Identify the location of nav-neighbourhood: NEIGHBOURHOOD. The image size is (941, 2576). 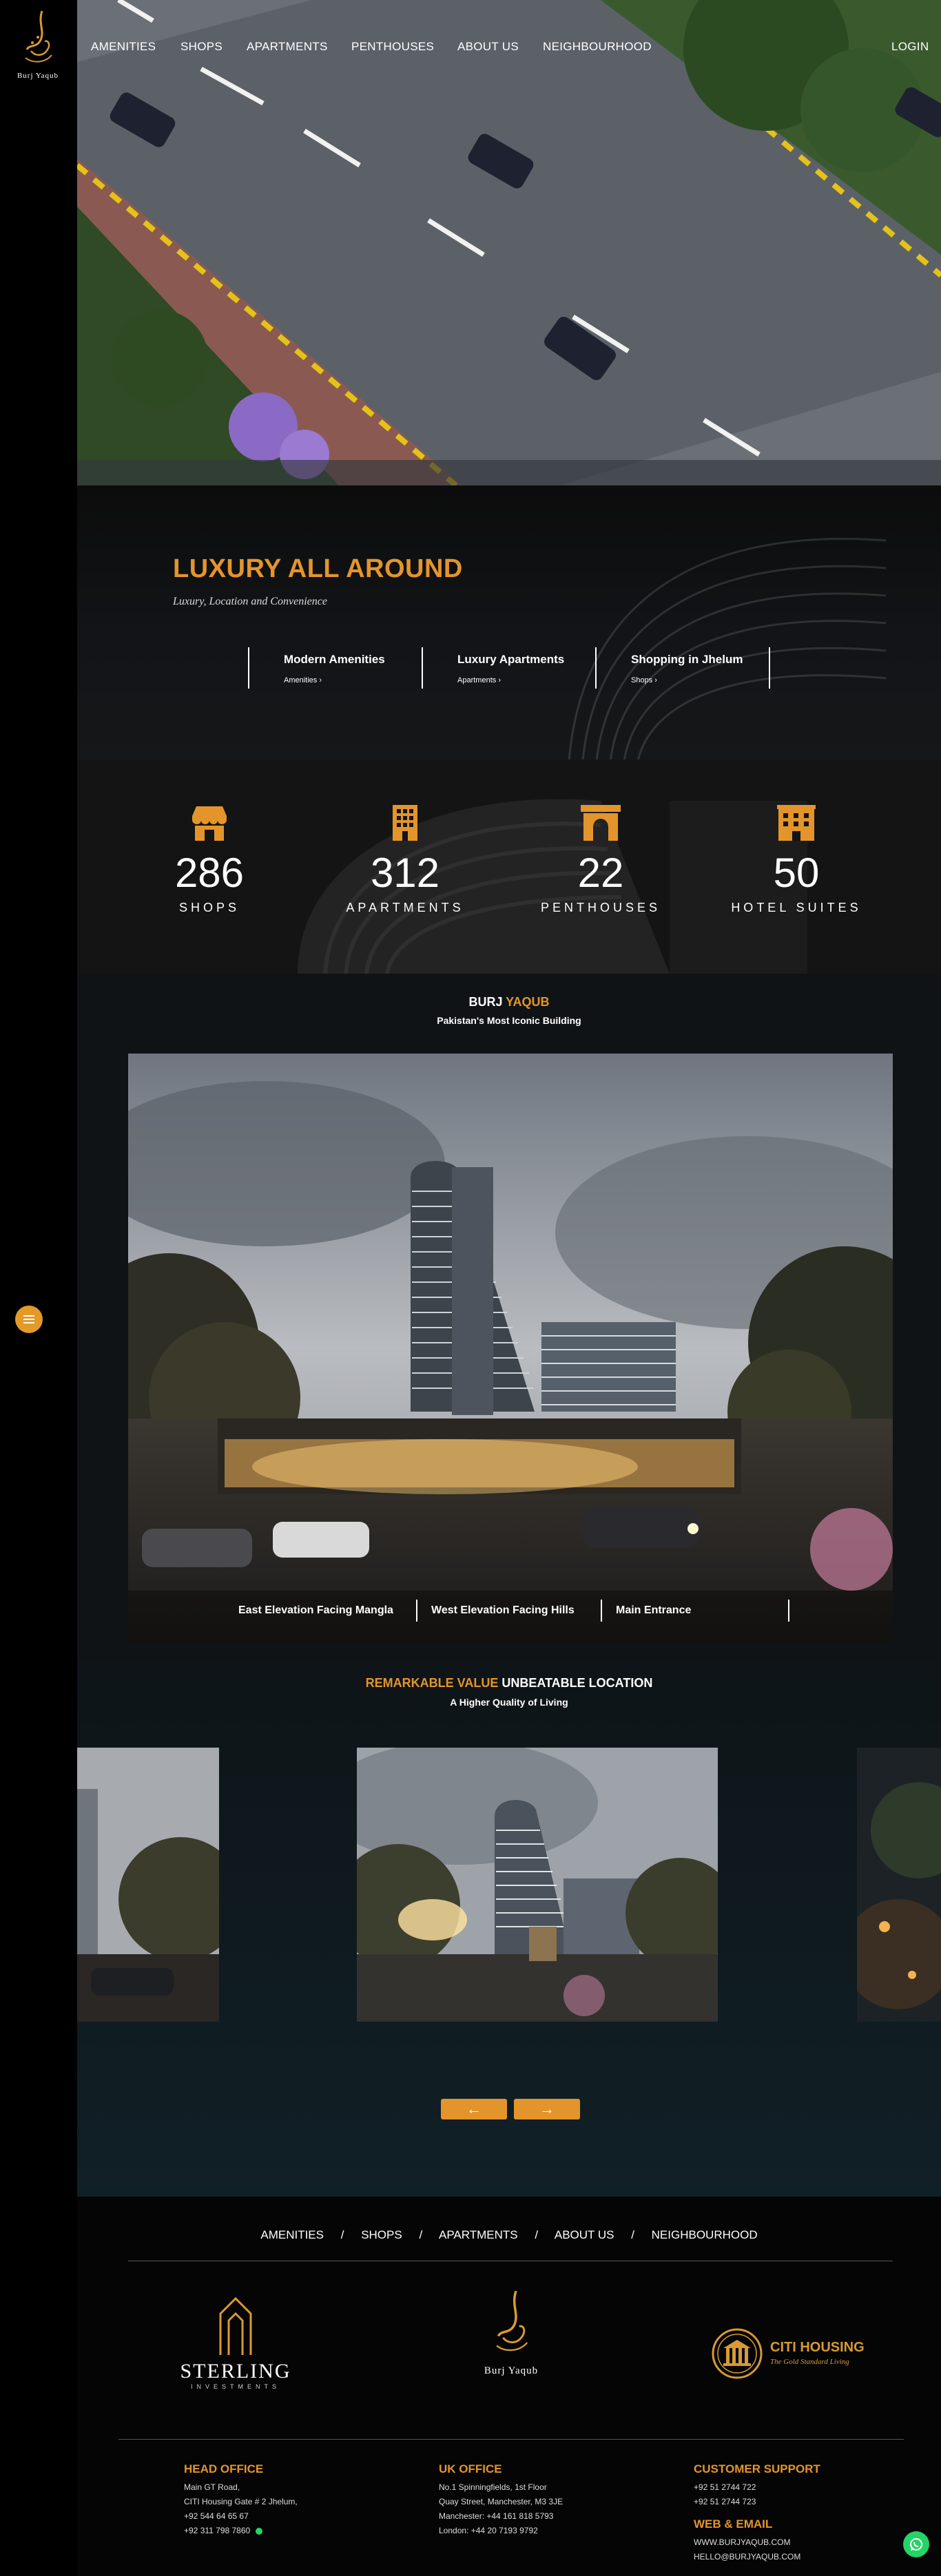
(597, 47).